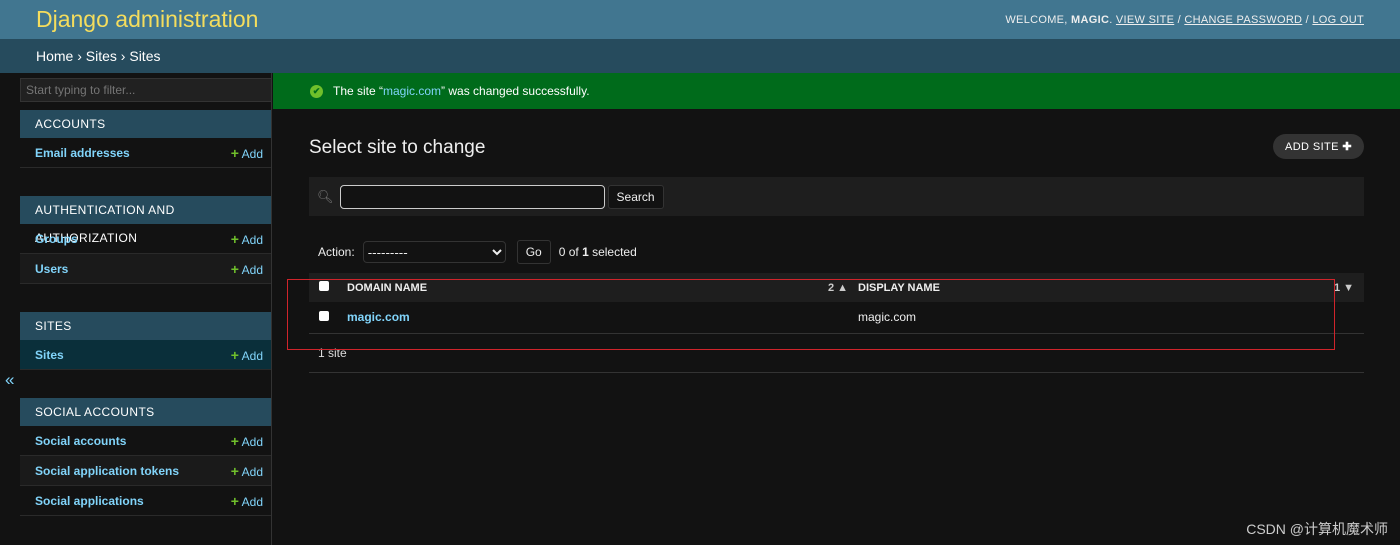 The width and height of the screenshot is (1400, 545). I want to click on plus-icon: ✚, so click(1347, 147).